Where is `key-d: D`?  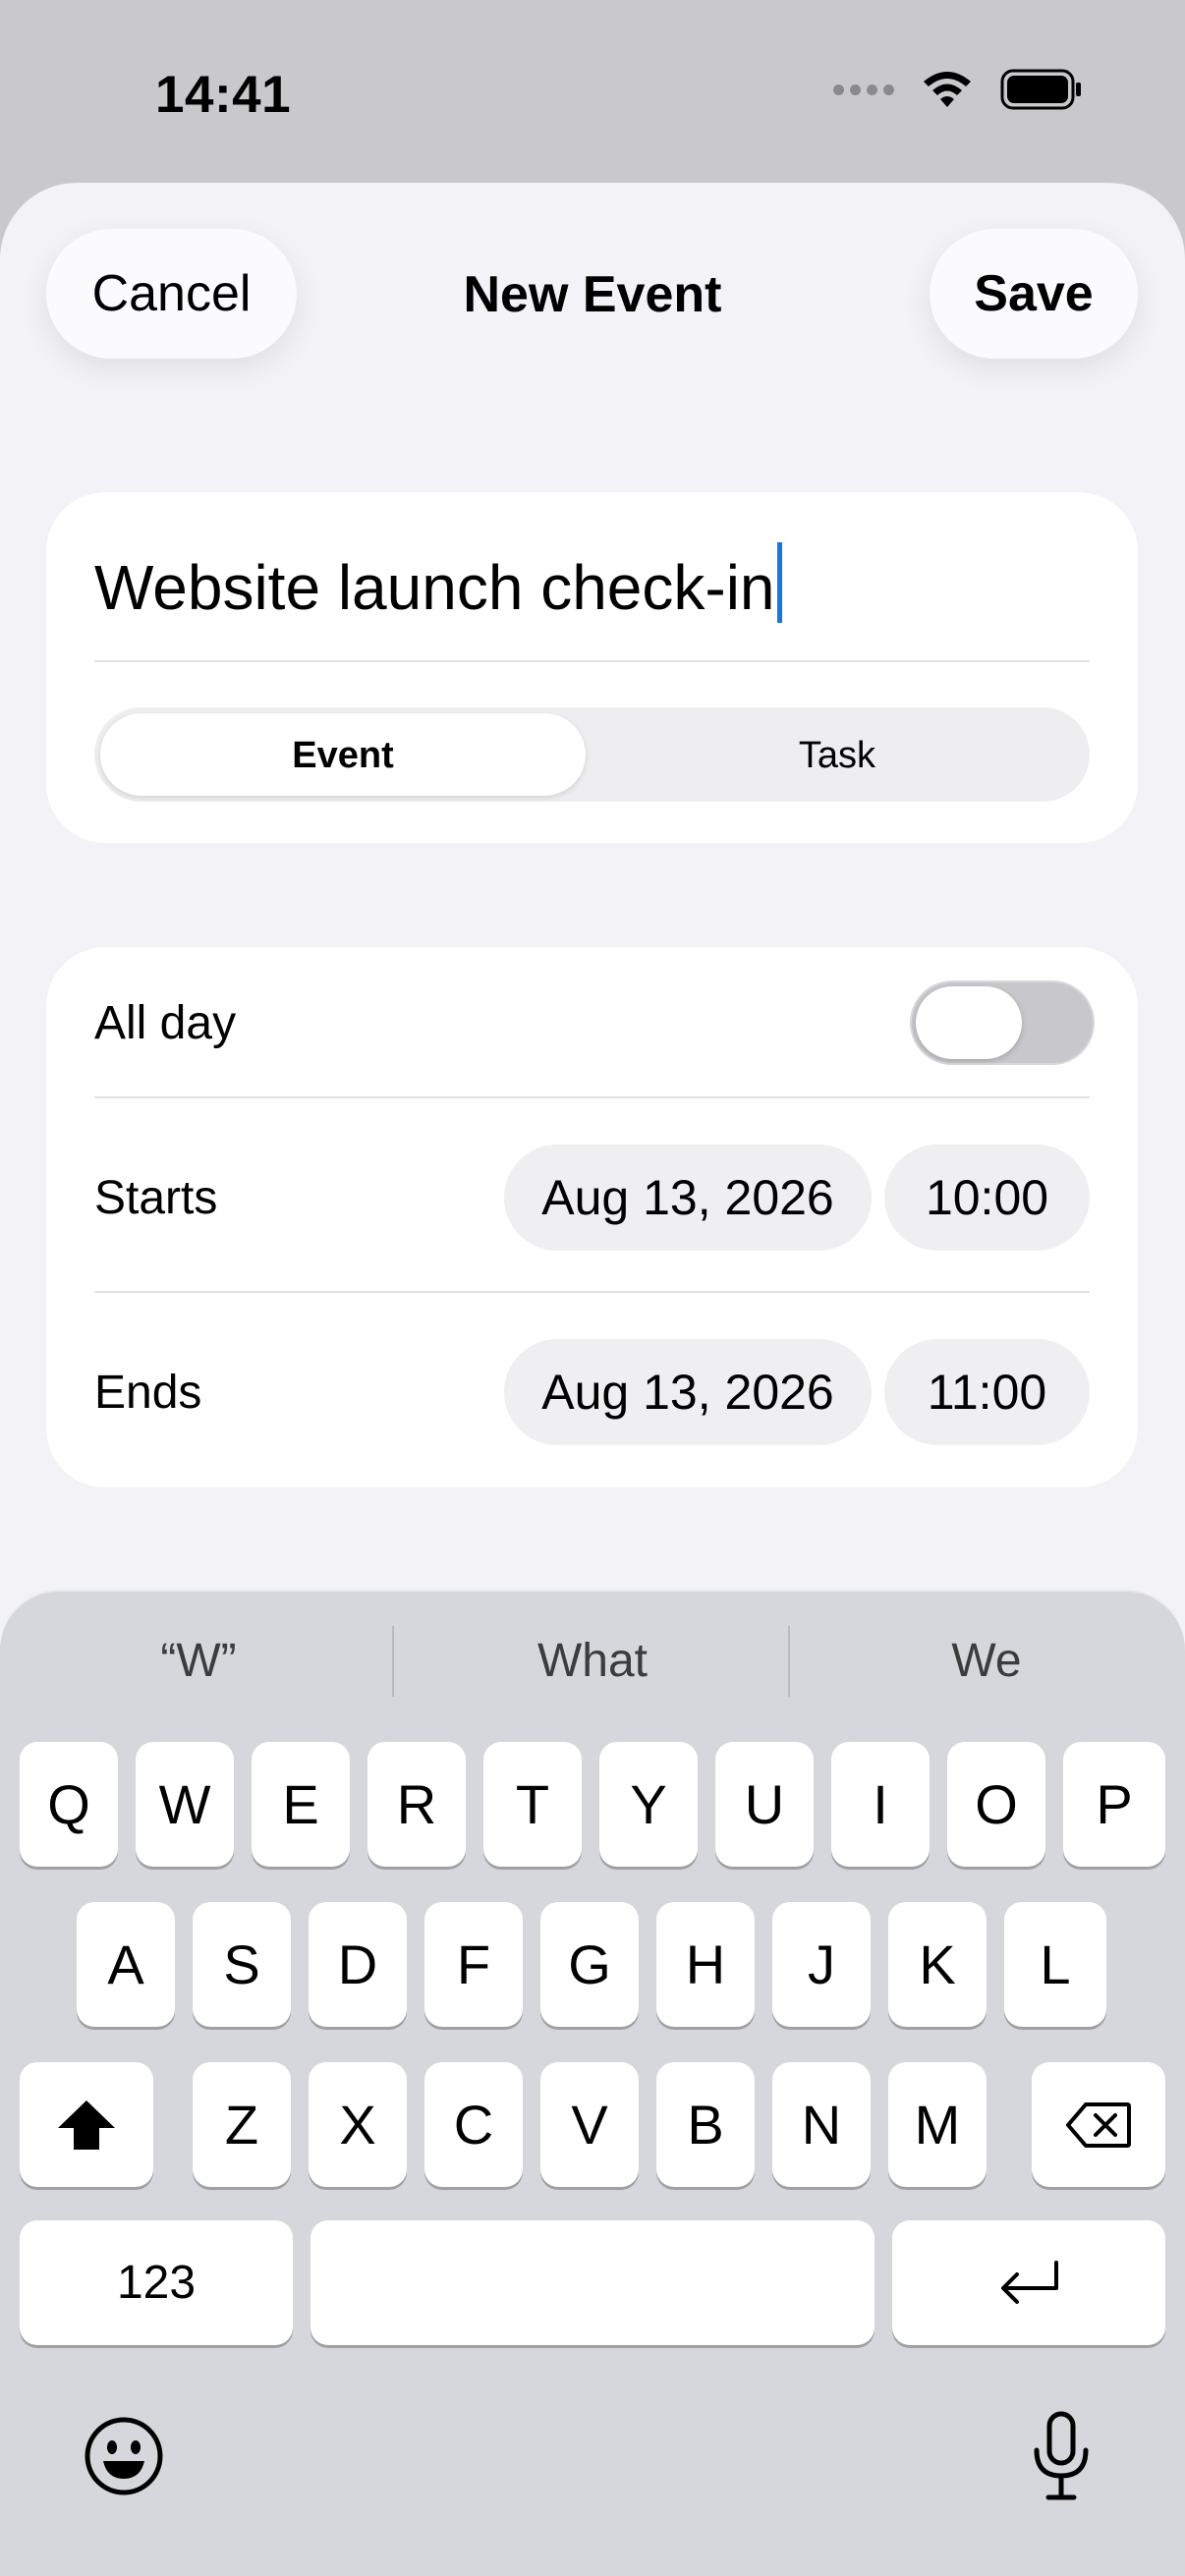 key-d: D is located at coordinates (358, 1964).